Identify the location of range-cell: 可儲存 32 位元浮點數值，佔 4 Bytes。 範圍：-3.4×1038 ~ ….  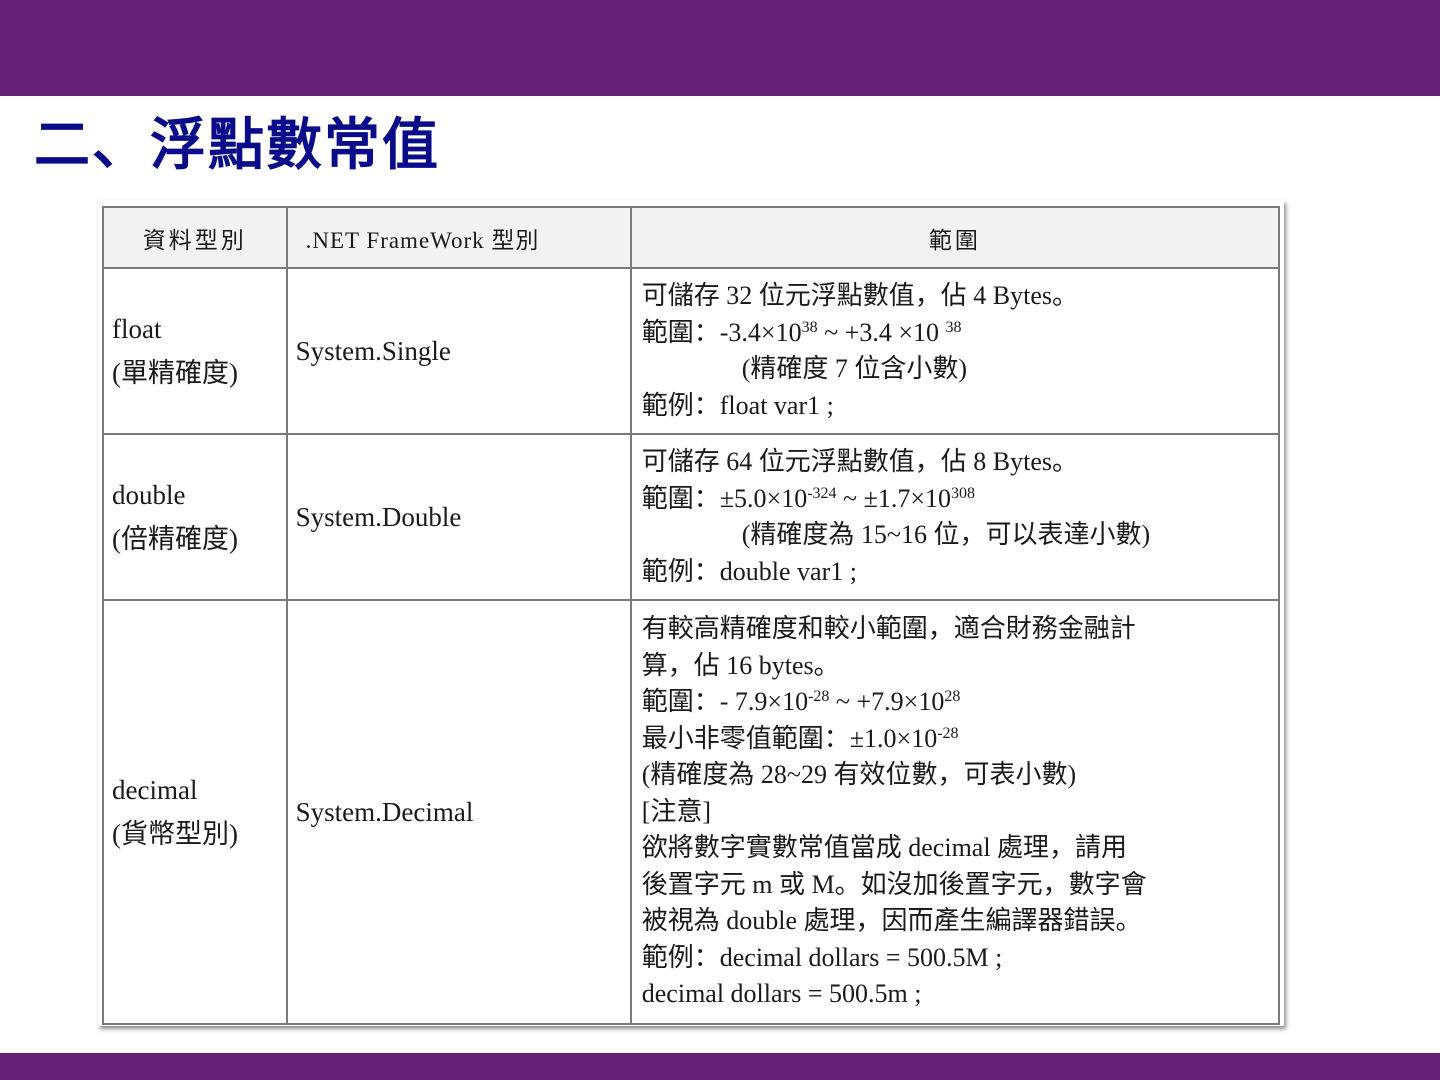
(955, 351).